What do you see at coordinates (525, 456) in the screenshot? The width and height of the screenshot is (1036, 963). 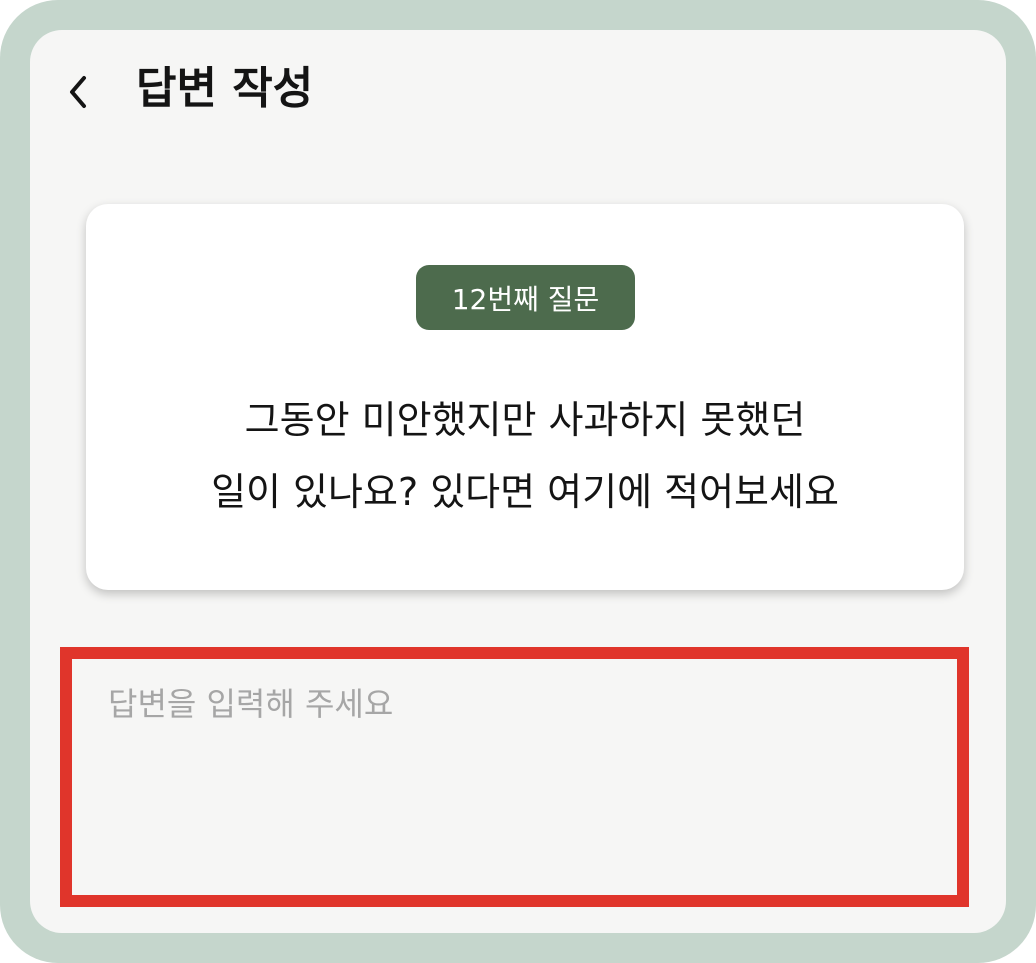 I see `question-text: 그동안 미안했지만 사과하지 못했던 일이 있나요? 있다면 여기에 적어보세요` at bounding box center [525, 456].